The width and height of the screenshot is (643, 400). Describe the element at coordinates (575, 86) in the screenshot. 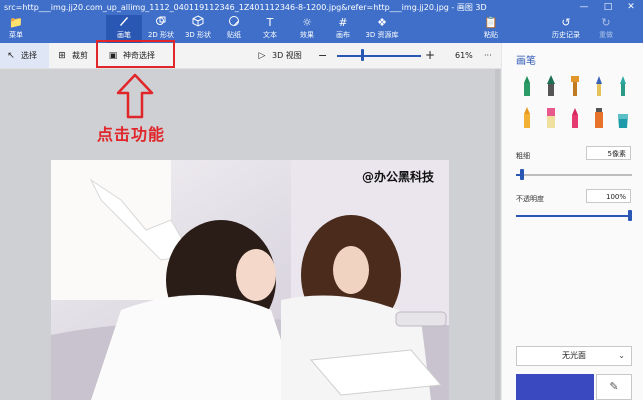

I see `oil-brush-icon` at that location.